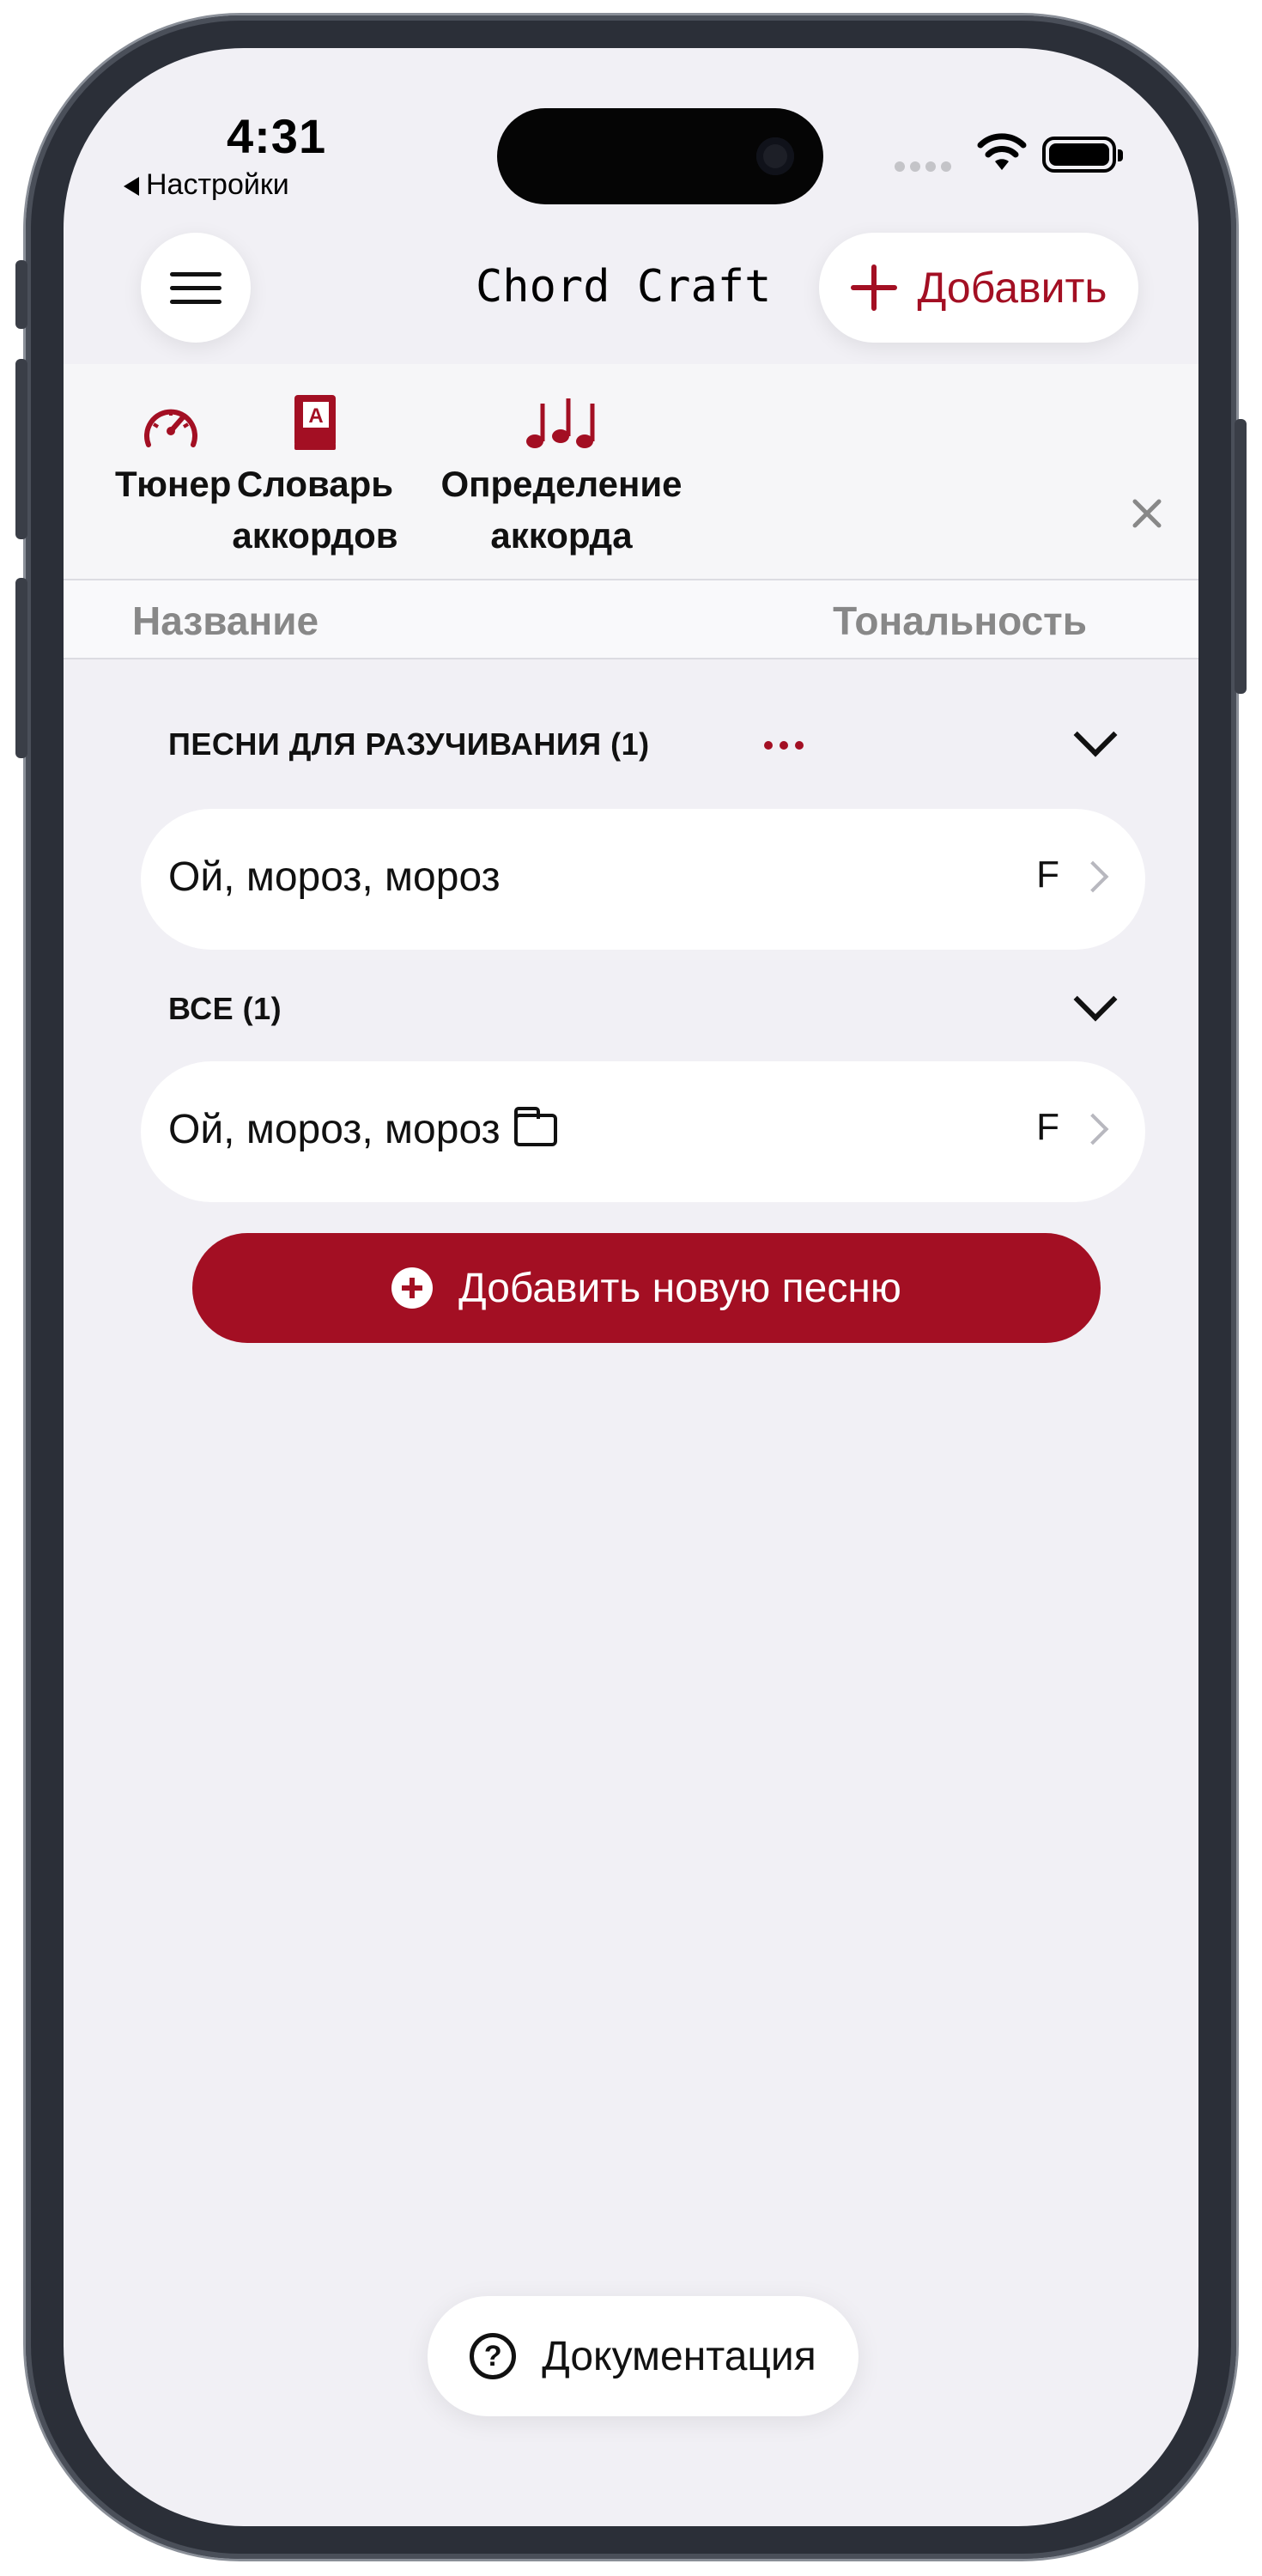 The image size is (1262, 2576). I want to click on documentation-label: Документация, so click(679, 2356).